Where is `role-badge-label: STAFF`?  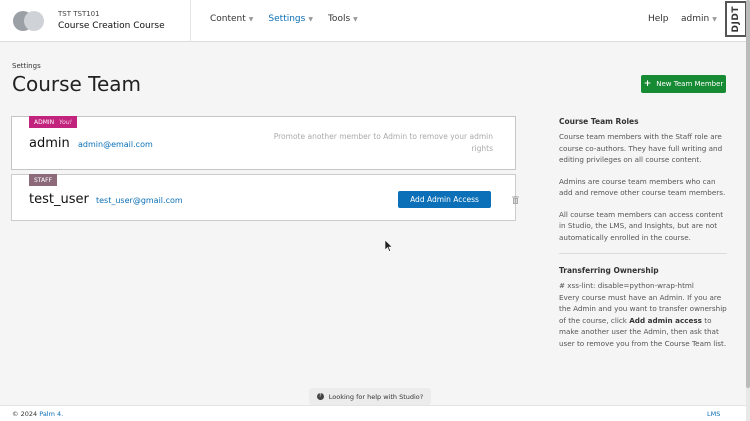 role-badge-label: STAFF is located at coordinates (43, 180).